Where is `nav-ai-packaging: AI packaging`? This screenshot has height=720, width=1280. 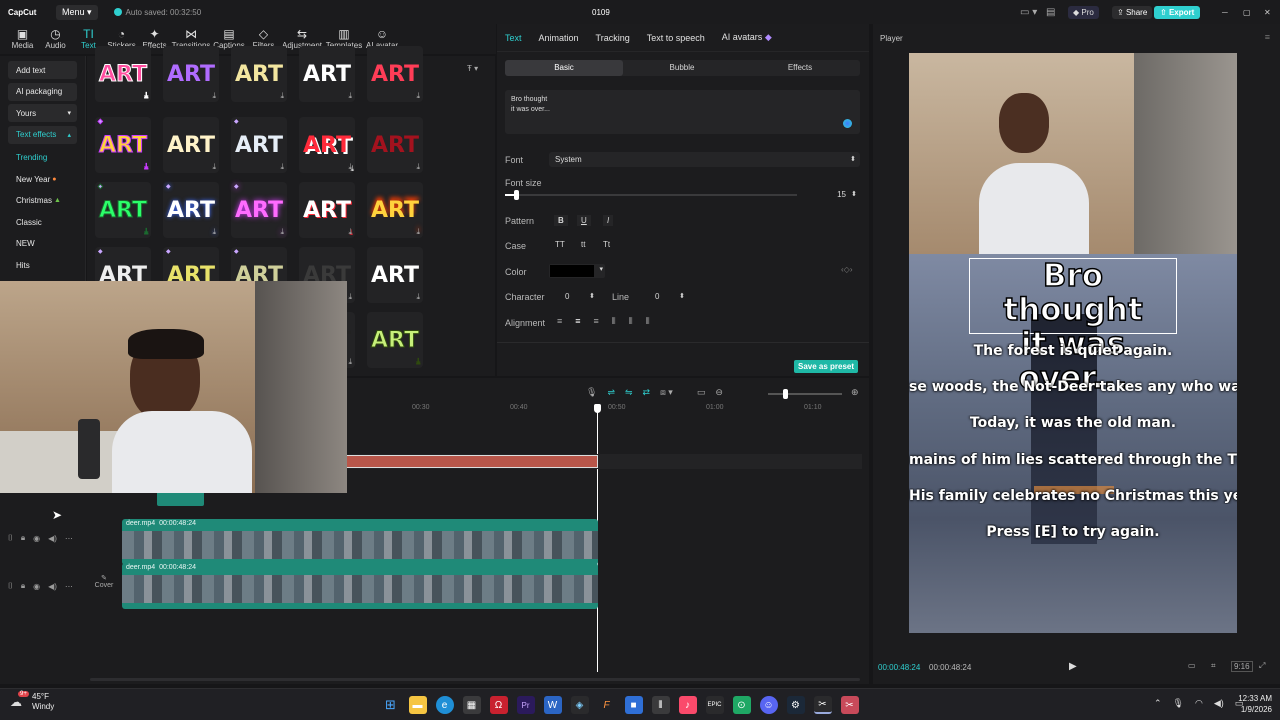 nav-ai-packaging: AI packaging is located at coordinates (42, 91).